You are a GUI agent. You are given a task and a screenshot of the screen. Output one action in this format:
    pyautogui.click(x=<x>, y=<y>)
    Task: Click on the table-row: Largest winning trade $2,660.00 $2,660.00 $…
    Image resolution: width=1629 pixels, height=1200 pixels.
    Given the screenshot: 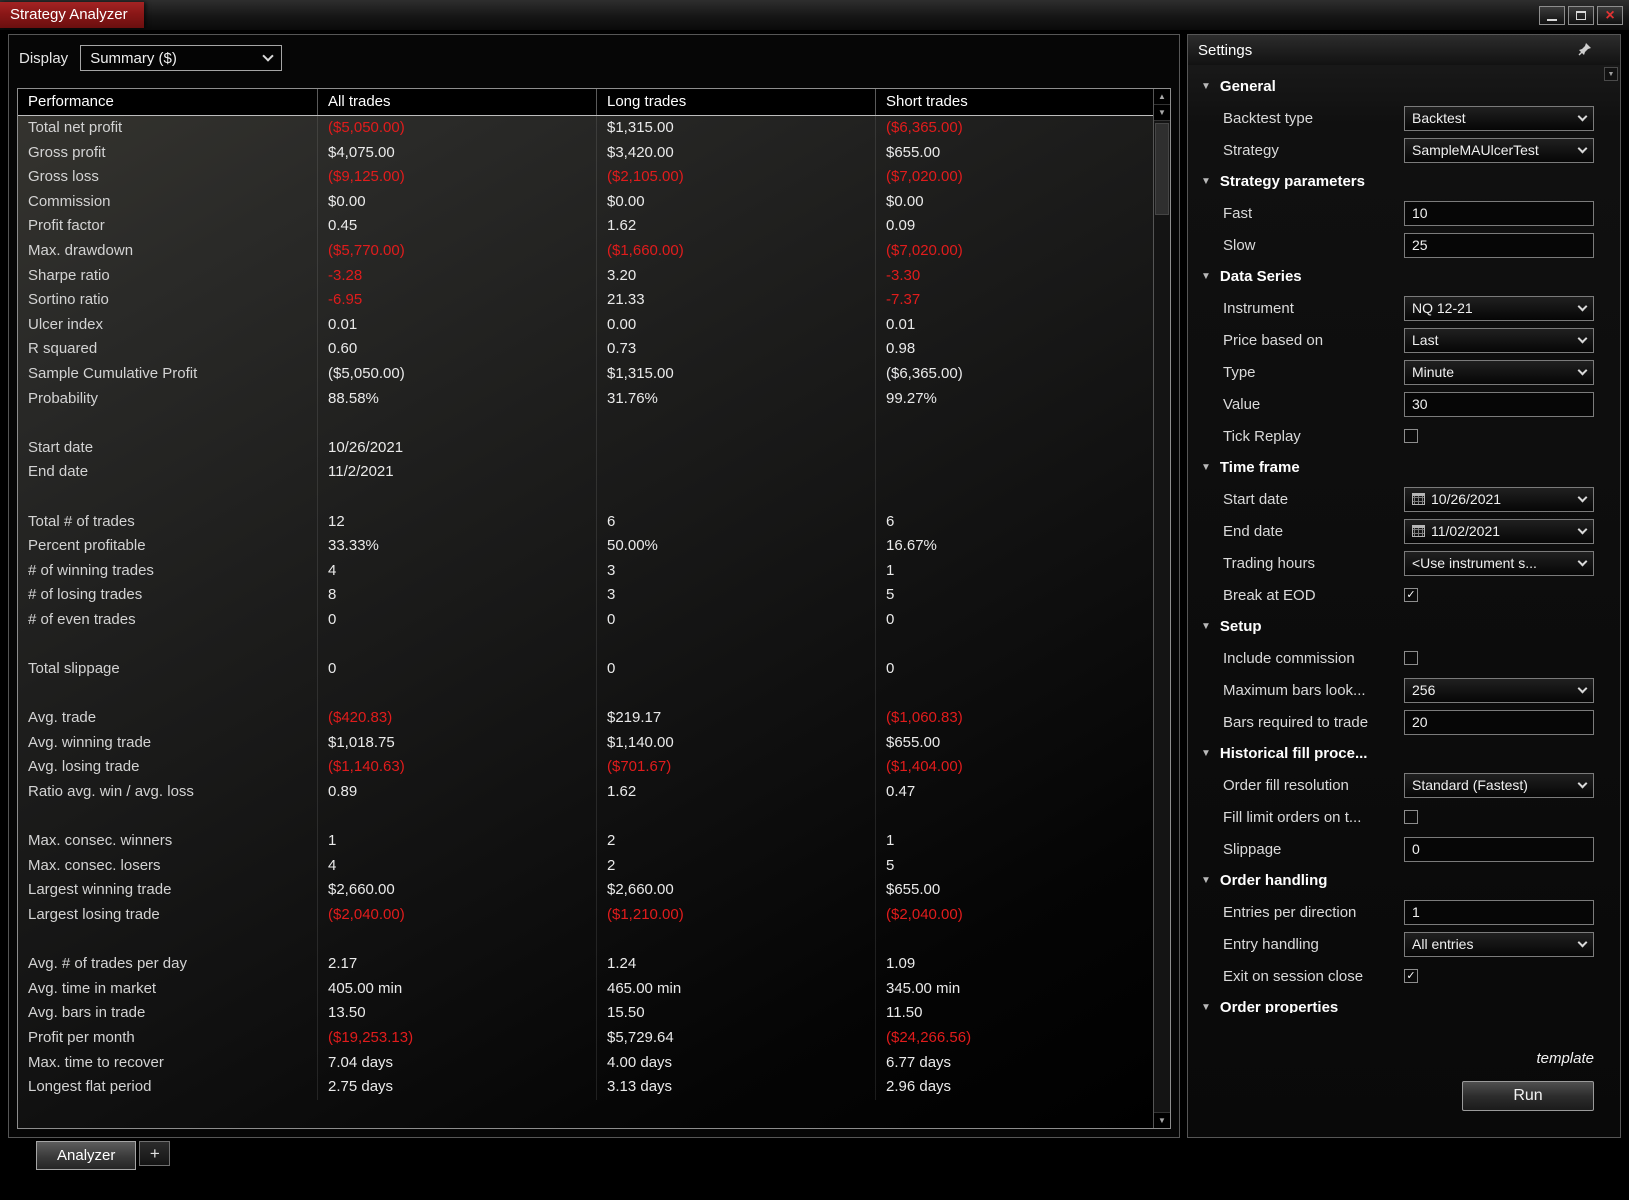 What is the action you would take?
    pyautogui.click(x=585, y=890)
    